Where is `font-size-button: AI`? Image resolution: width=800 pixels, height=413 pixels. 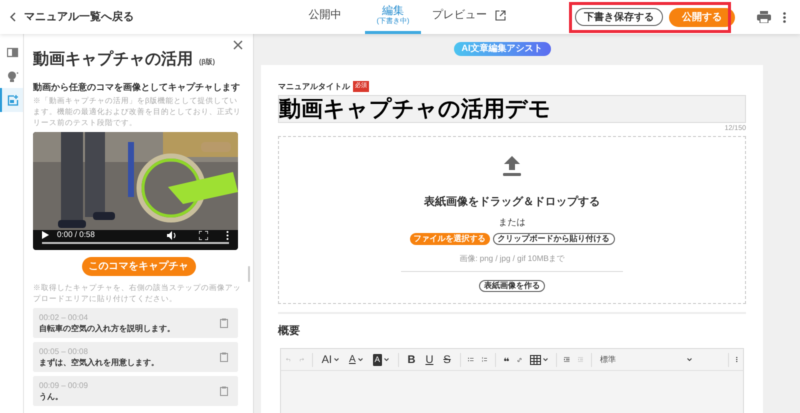 font-size-button: AI is located at coordinates (330, 360).